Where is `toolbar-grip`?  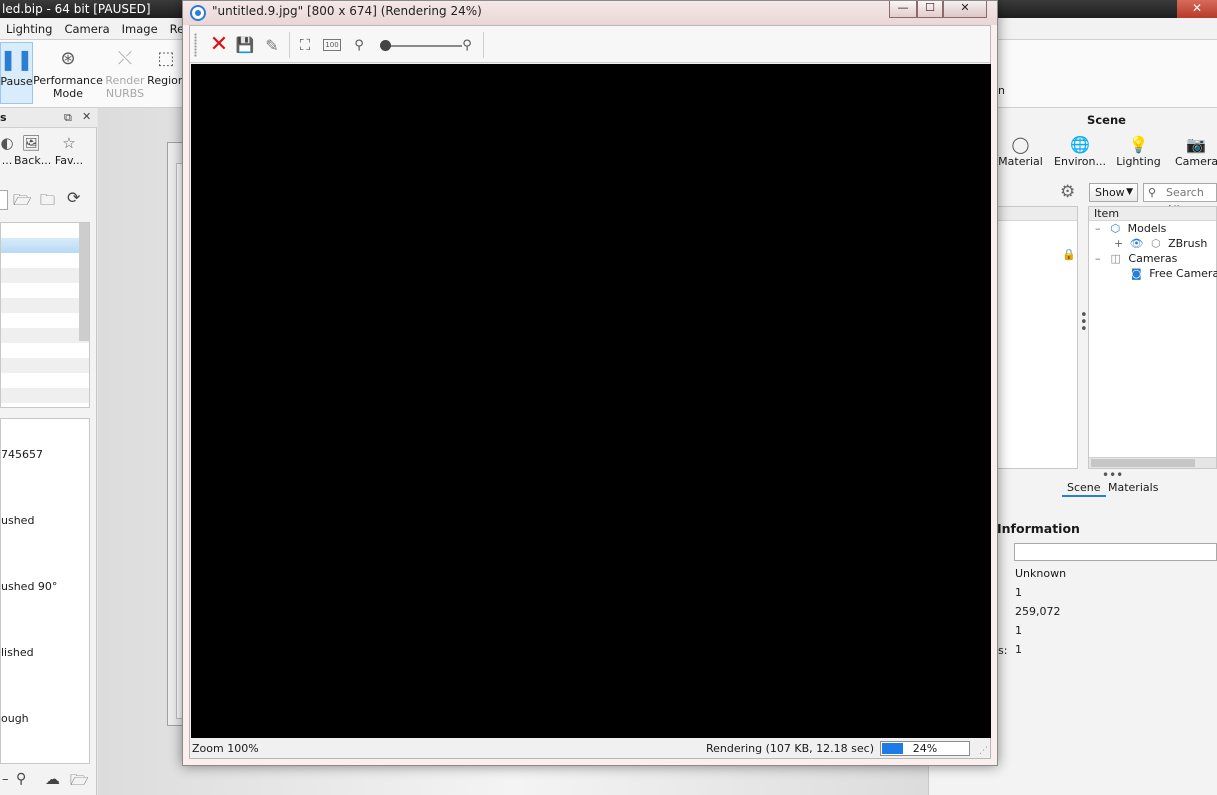
toolbar-grip is located at coordinates (195, 45).